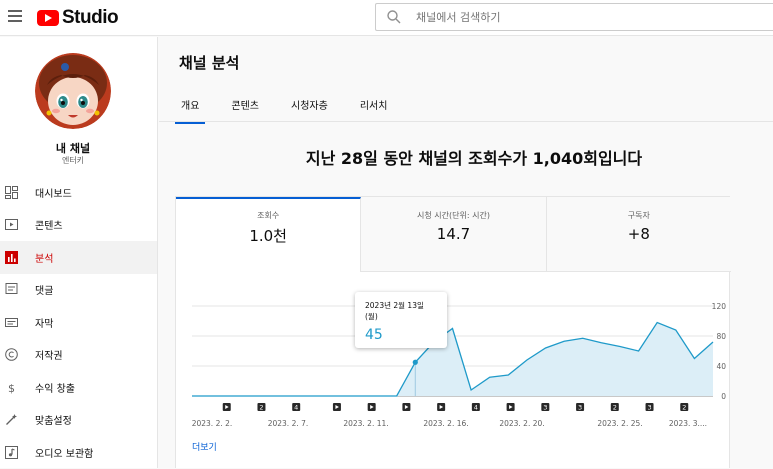 This screenshot has height=469, width=773. Describe the element at coordinates (11, 225) in the screenshot. I see `content-icon` at that location.